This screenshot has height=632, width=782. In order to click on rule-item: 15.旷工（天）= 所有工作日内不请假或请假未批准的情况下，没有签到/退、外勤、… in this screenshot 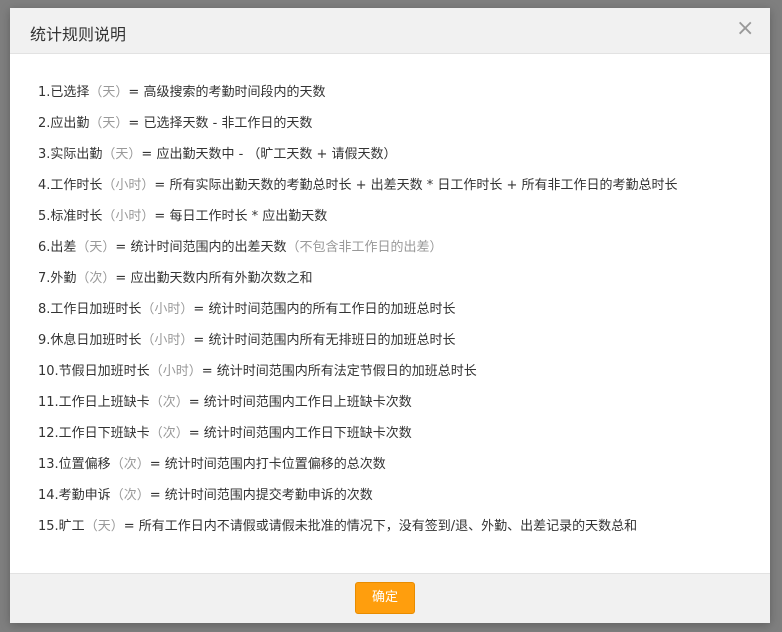, I will do `click(358, 533)`.